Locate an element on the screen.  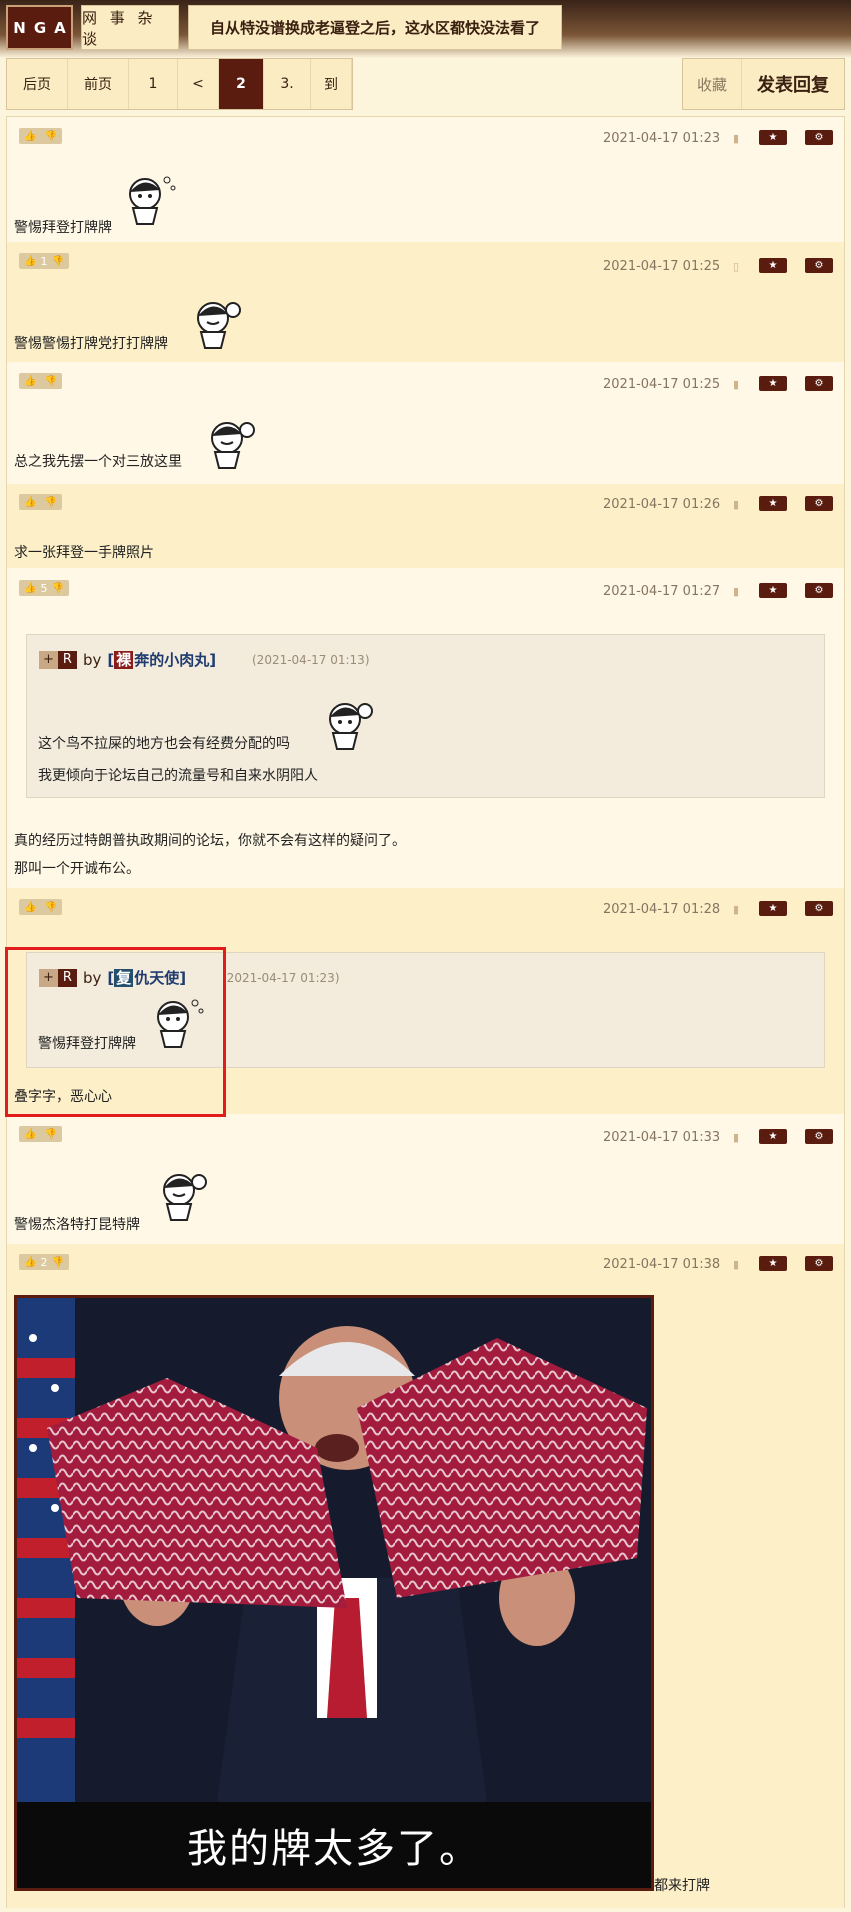
page-link: 3. is located at coordinates (287, 84).